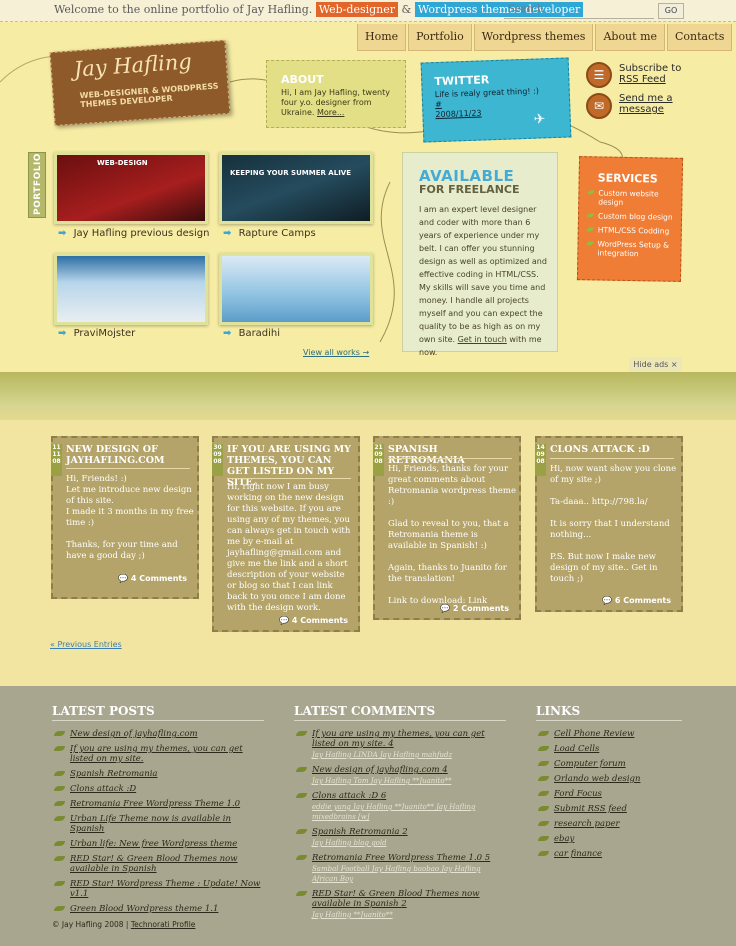  What do you see at coordinates (609, 809) in the screenshot?
I see `footer-link: Submit RSS feed` at bounding box center [609, 809].